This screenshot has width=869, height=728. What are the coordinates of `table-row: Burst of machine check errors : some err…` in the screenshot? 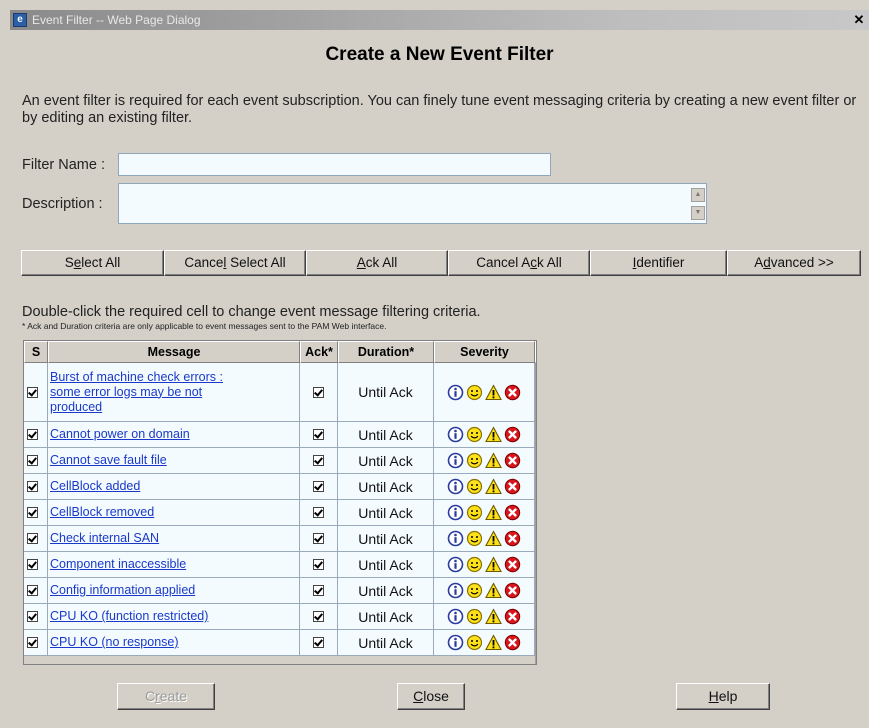 It's located at (280, 392).